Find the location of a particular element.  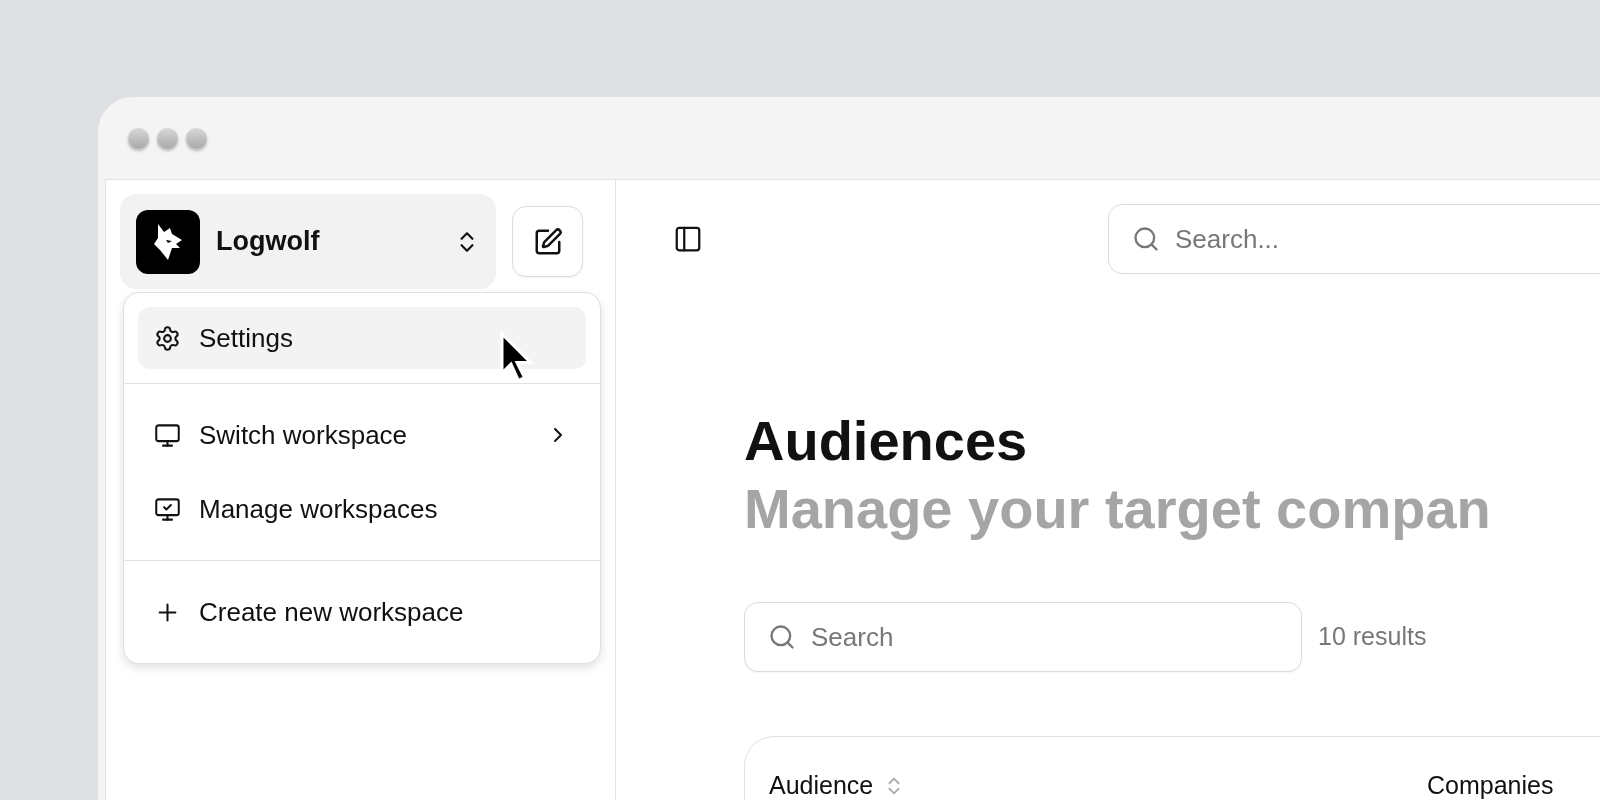

result-count: 10 results is located at coordinates (1372, 637).